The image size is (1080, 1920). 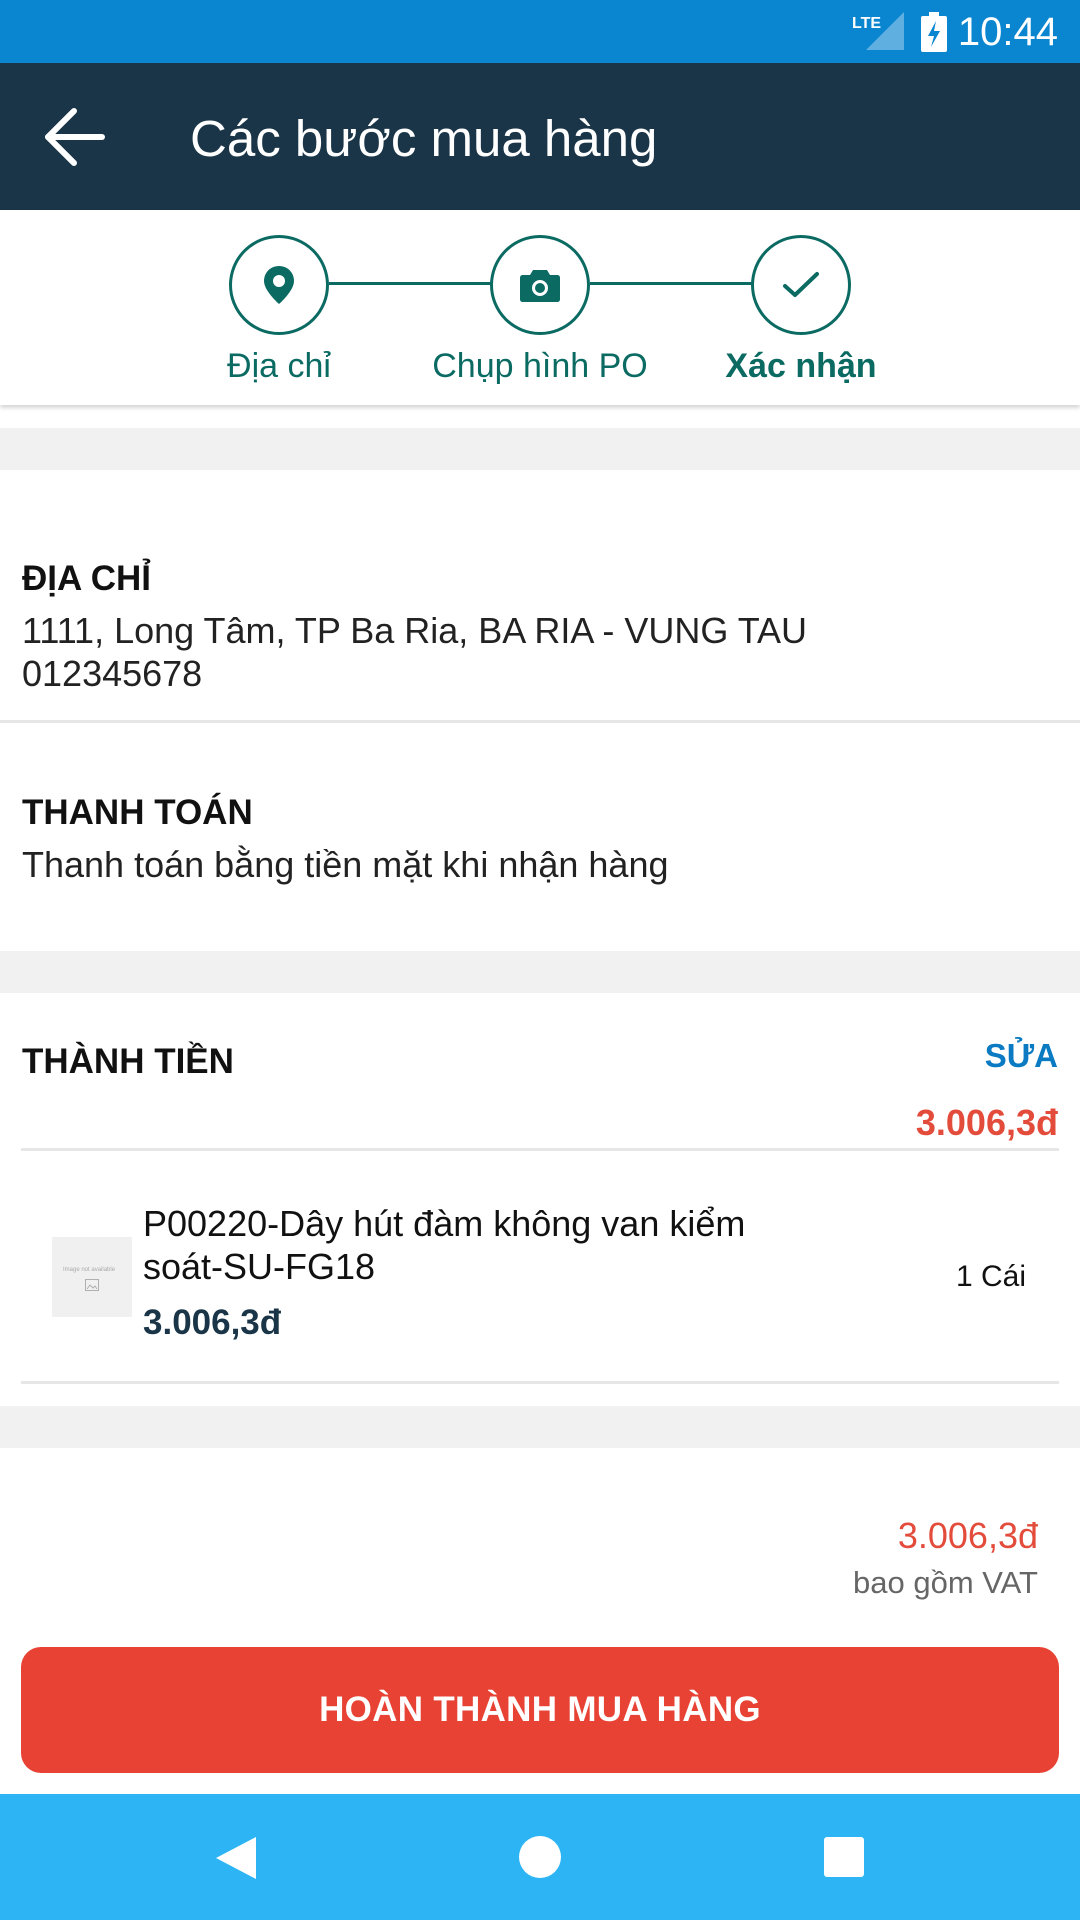 I want to click on step-photo-po, so click(x=540, y=285).